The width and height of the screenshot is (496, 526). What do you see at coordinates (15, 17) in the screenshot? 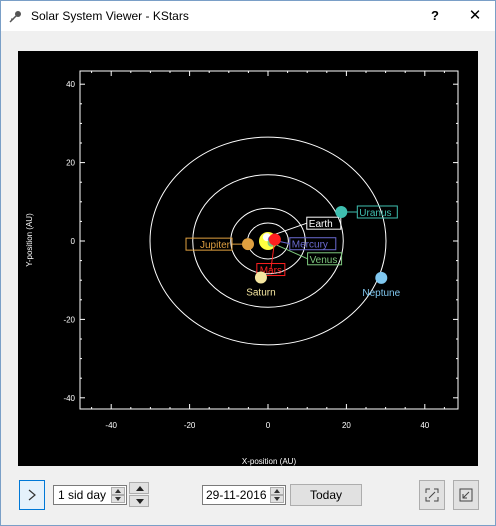
I see `kstars-icon` at bounding box center [15, 17].